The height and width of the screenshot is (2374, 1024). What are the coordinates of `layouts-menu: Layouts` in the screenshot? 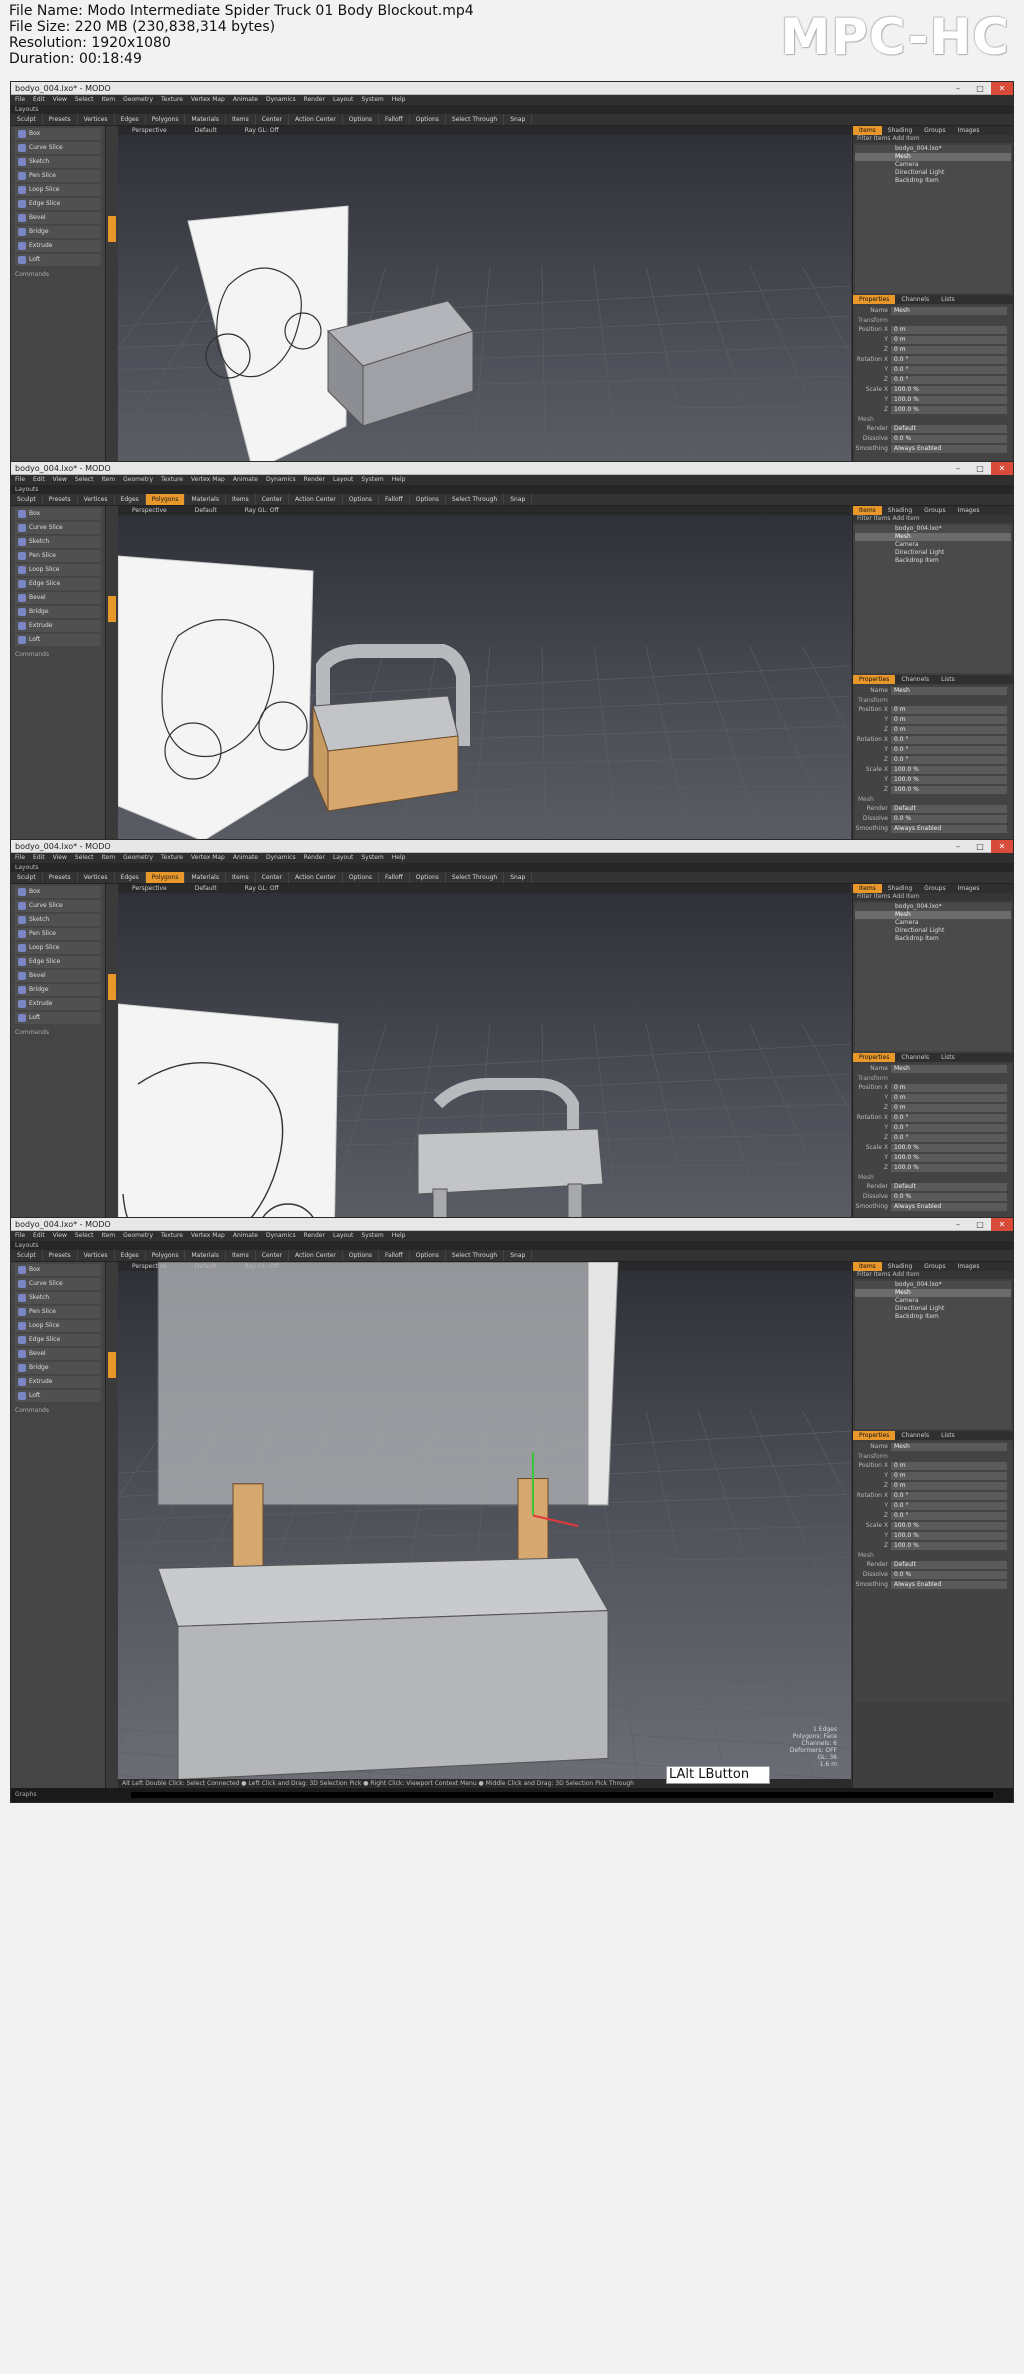 It's located at (27, 109).